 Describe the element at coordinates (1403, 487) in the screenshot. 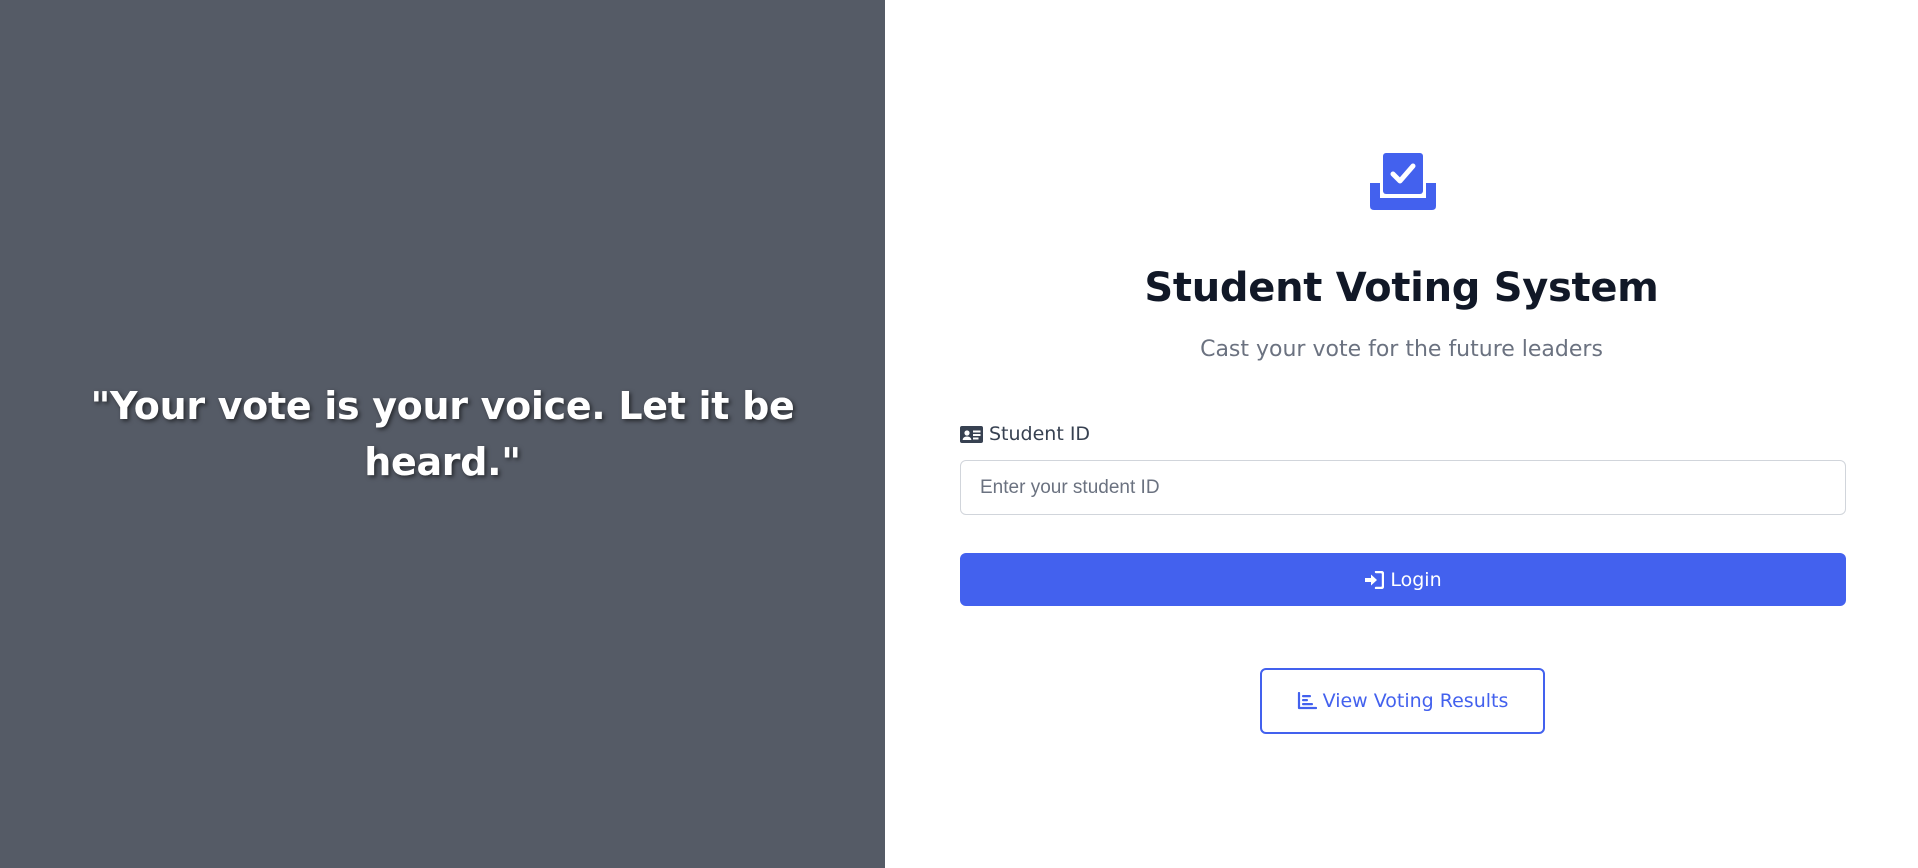

I see `student-id-input` at that location.